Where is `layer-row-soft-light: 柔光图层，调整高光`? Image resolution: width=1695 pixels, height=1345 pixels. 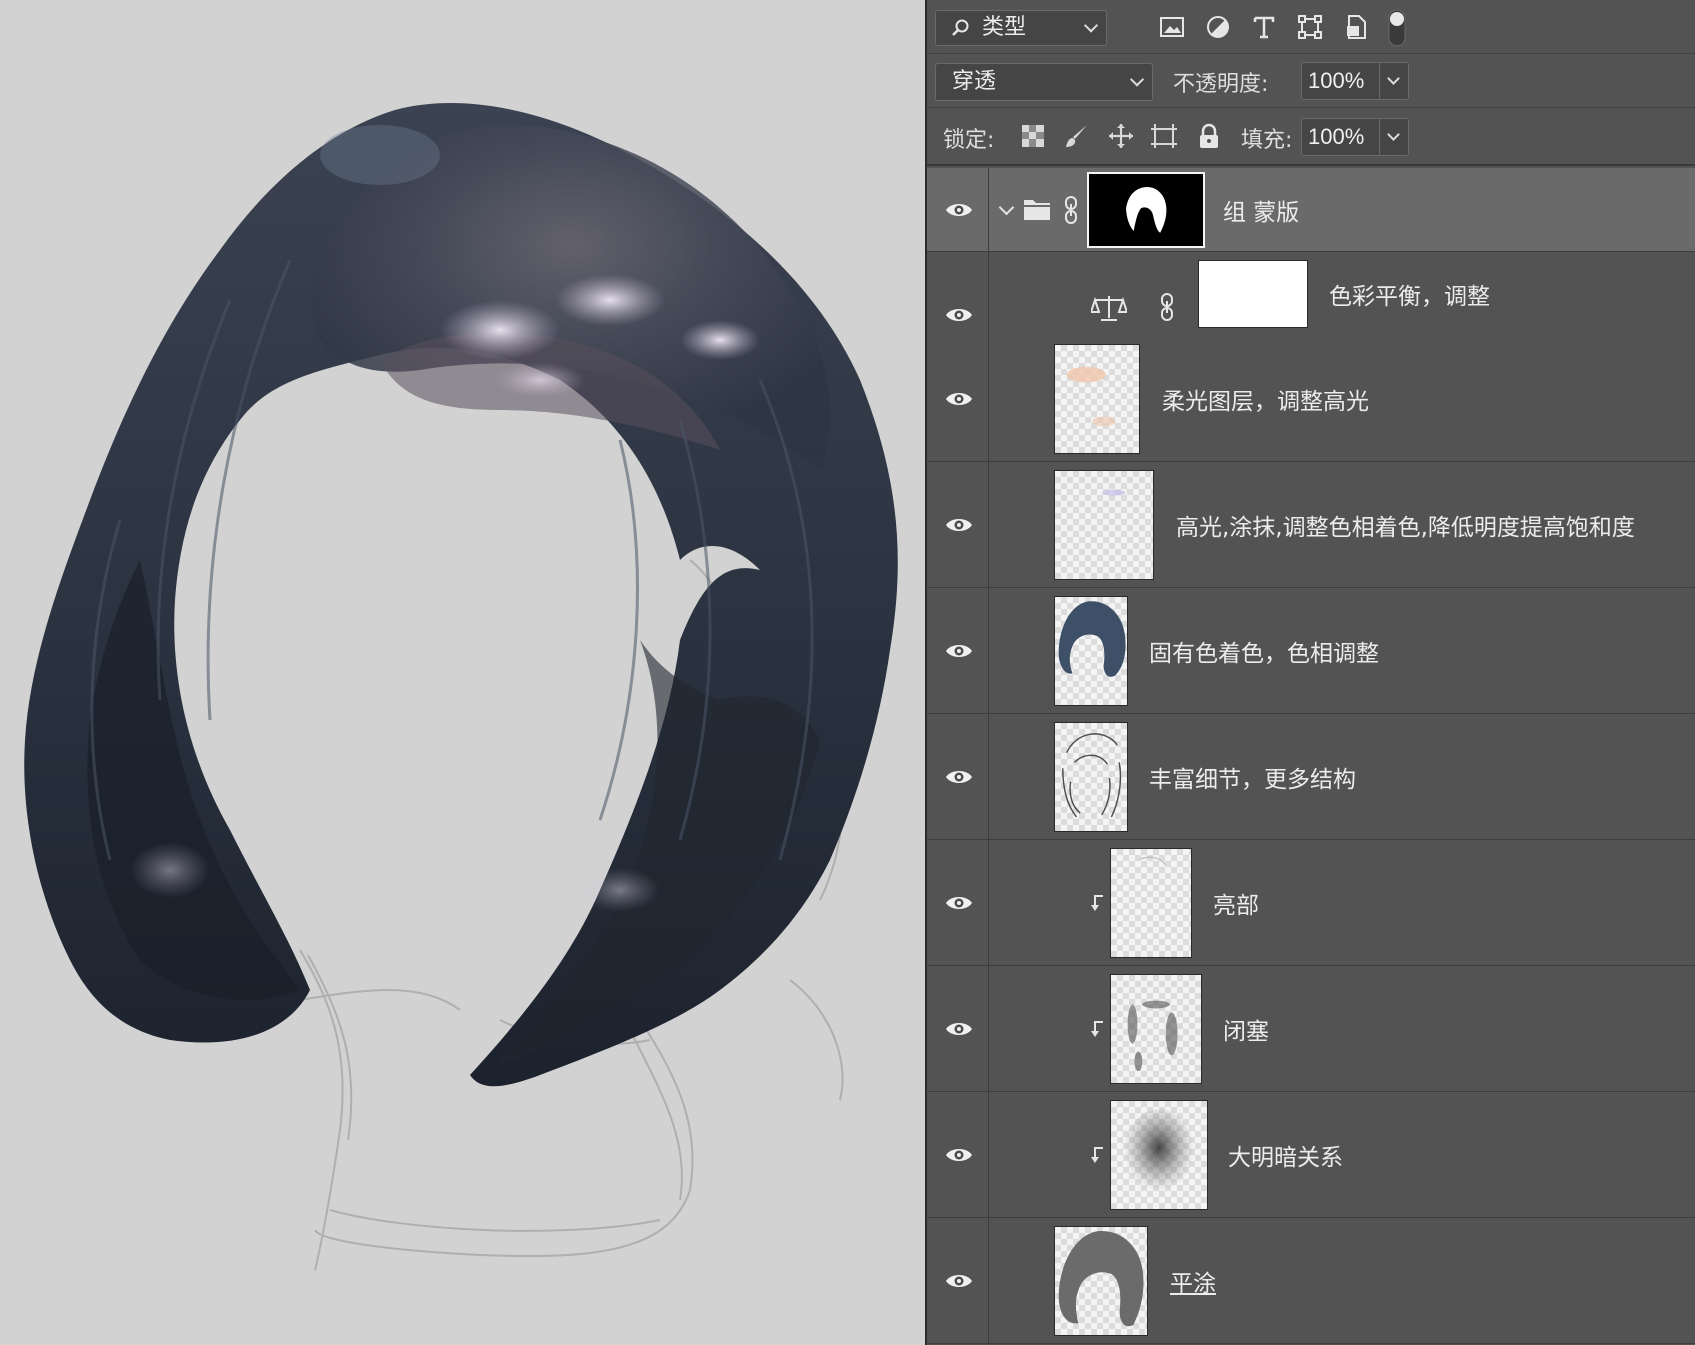 layer-row-soft-light: 柔光图层，调整高光 is located at coordinates (1311, 399).